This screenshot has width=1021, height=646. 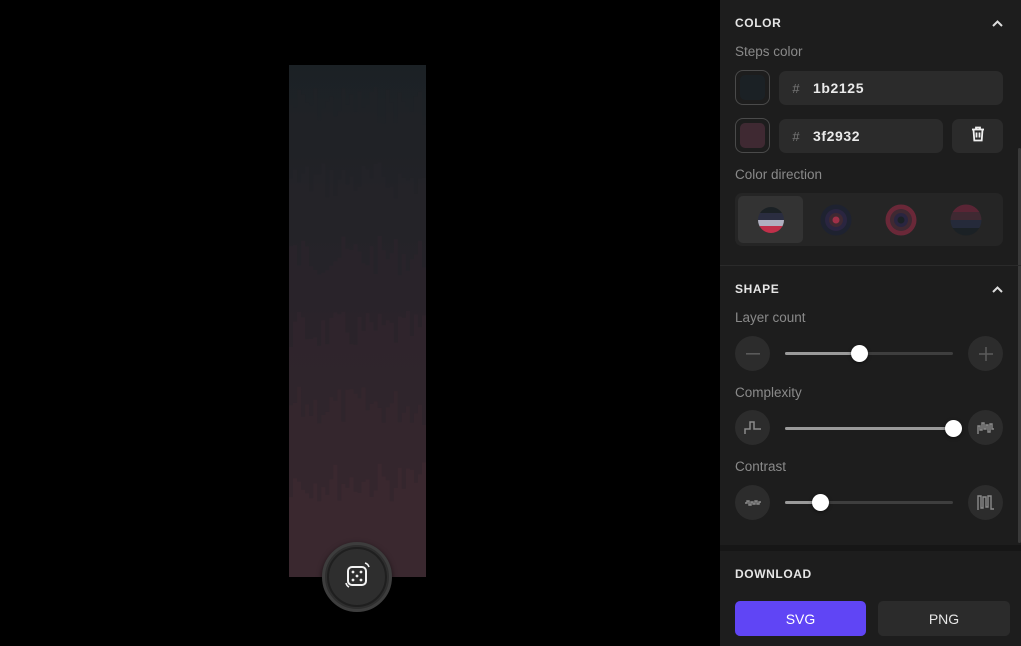 I want to click on shape-section-title: SHAPE, so click(x=757, y=289).